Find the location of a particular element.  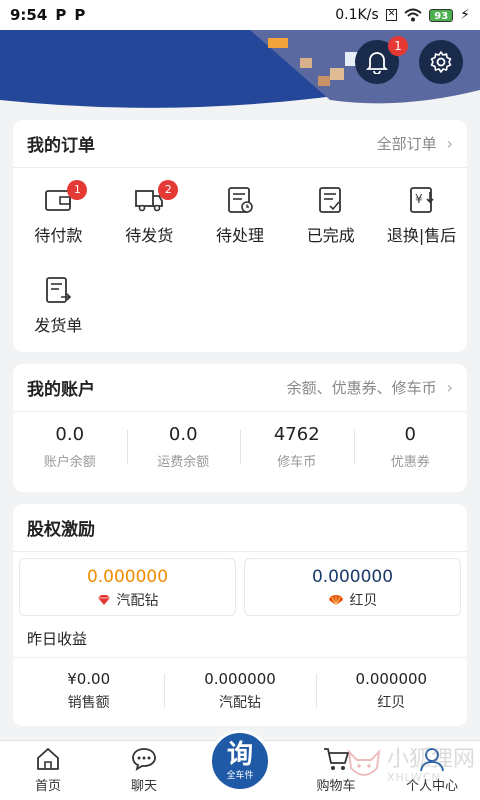

earning-label: 红贝 is located at coordinates (391, 703).